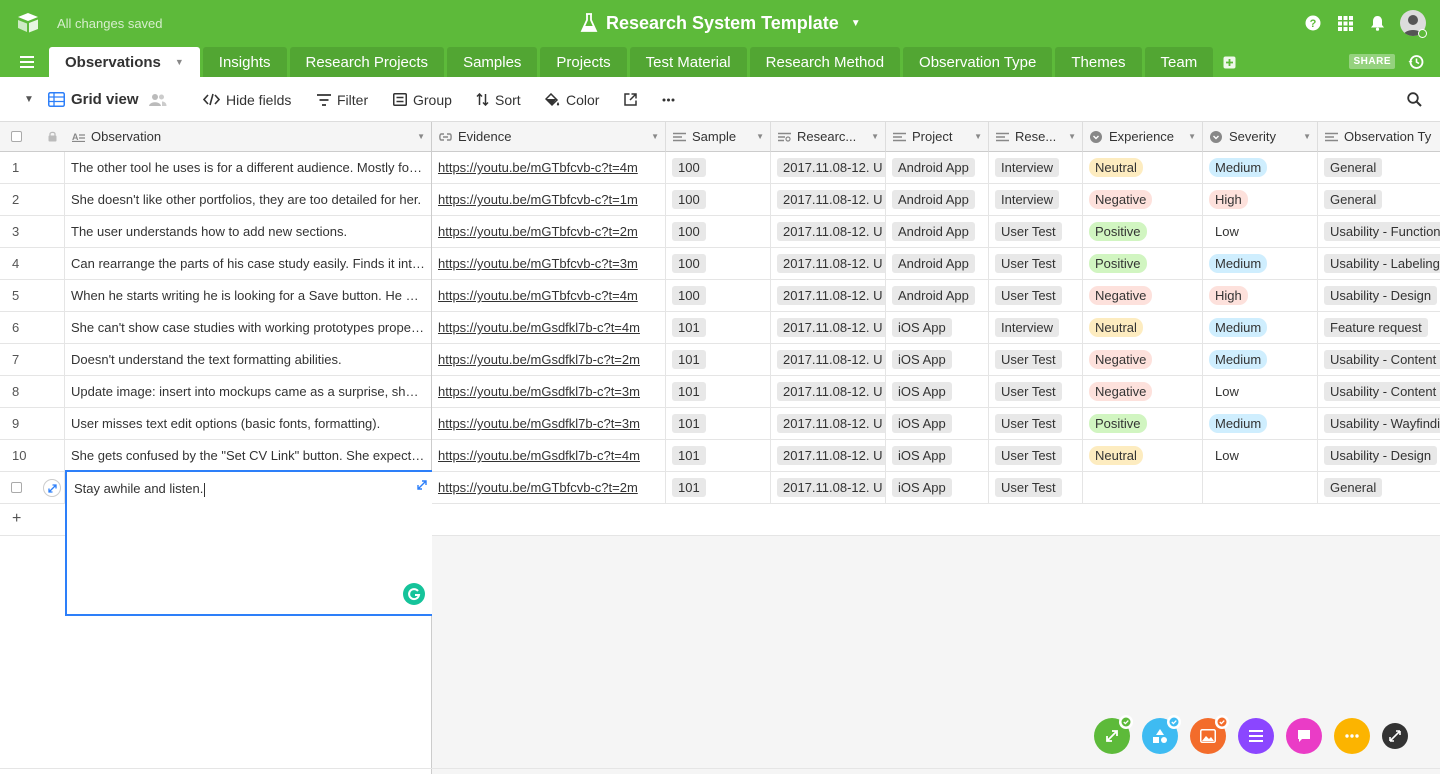  I want to click on cell-observation-type: Feature request, so click(1379, 327).